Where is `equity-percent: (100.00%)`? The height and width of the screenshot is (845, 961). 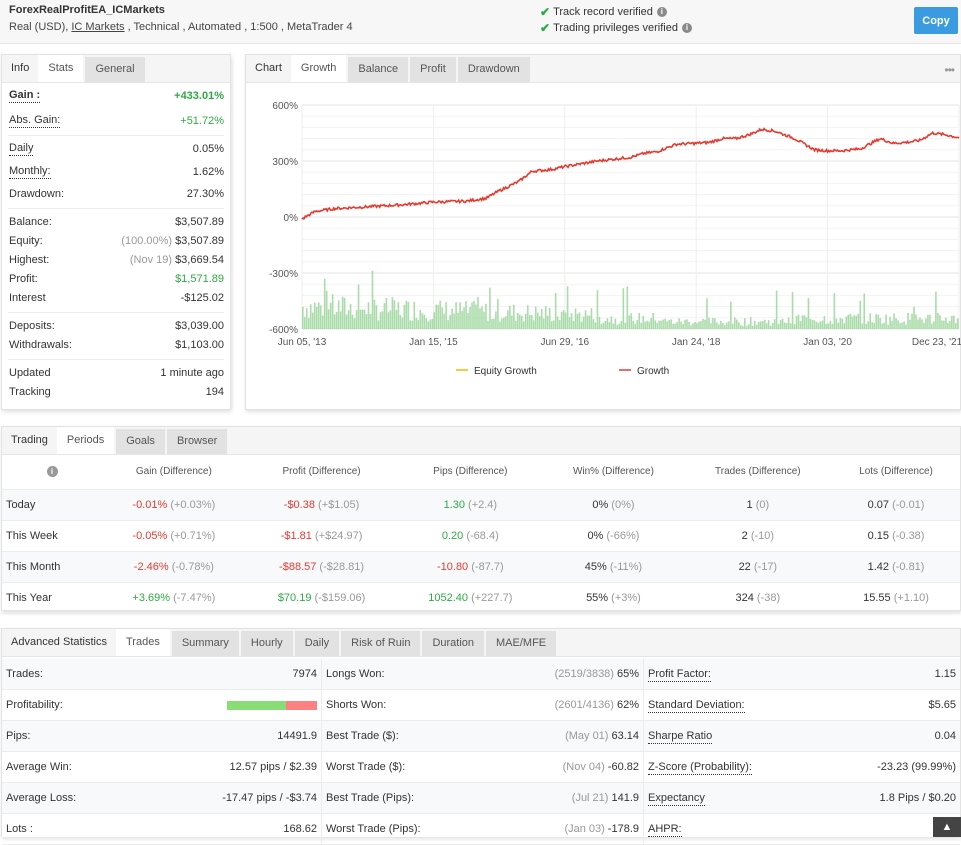 equity-percent: (100.00%) is located at coordinates (147, 241).